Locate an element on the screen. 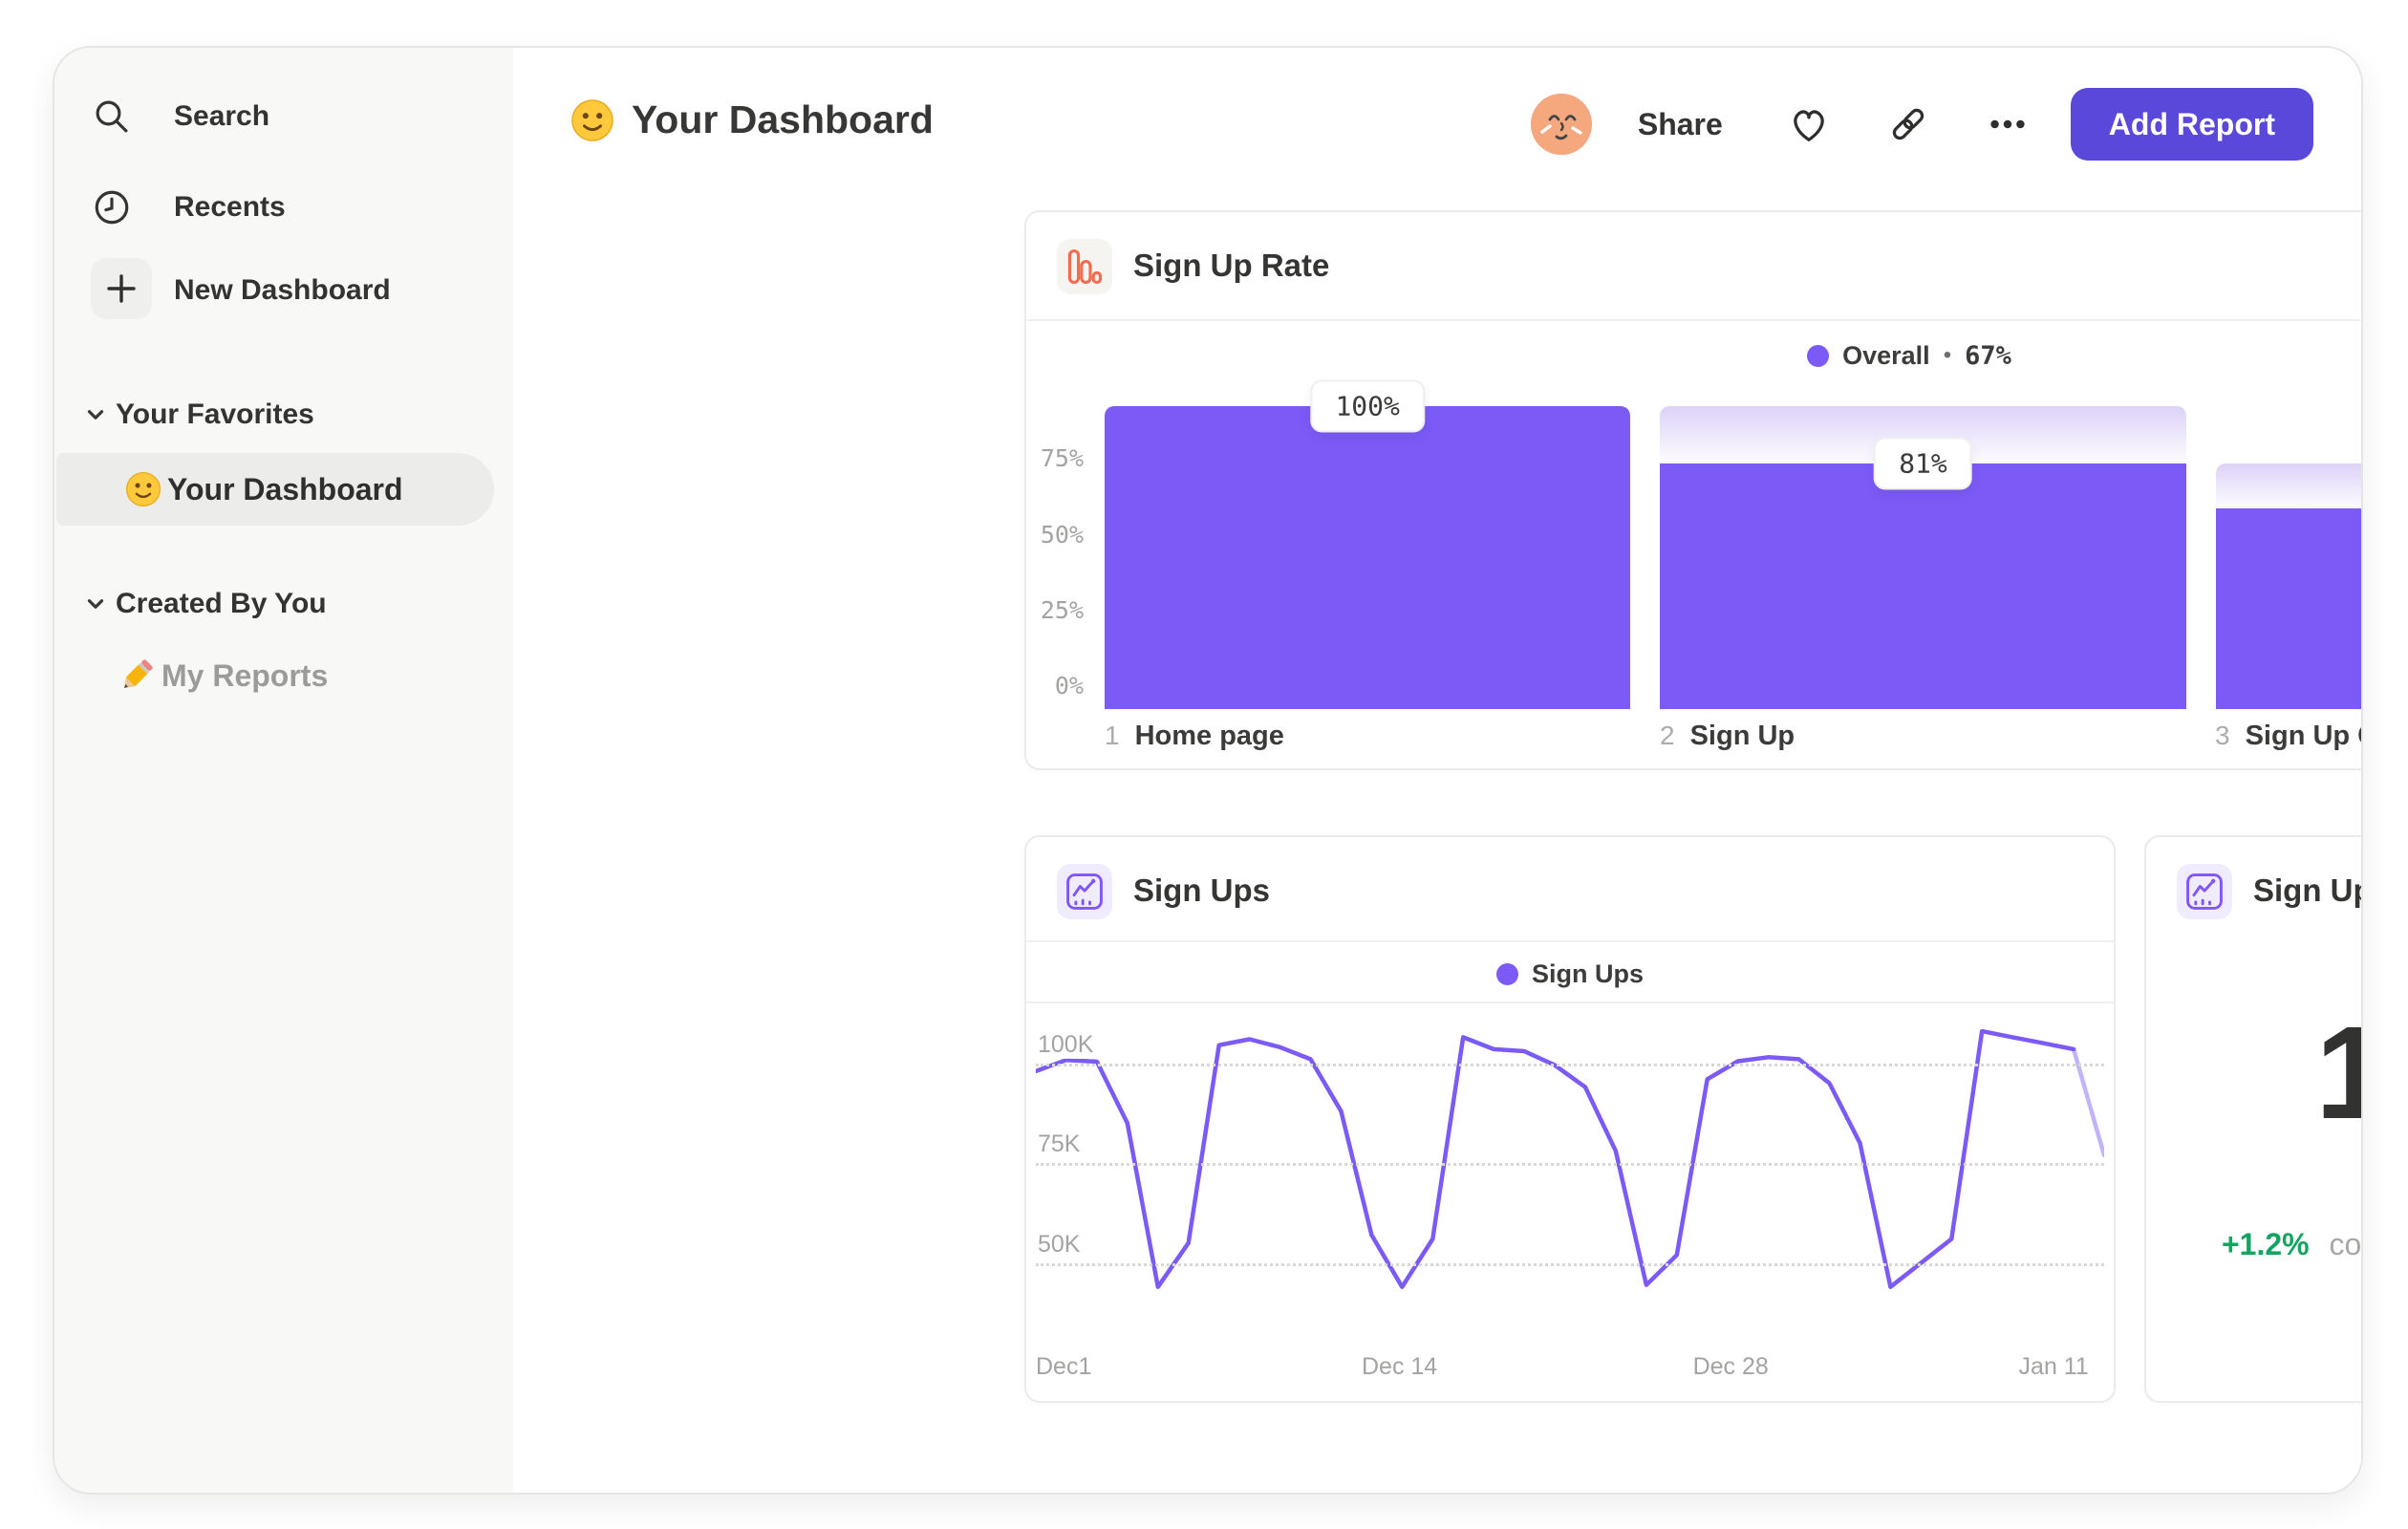 This screenshot has height=1529, width=2408. sidebar-section-your-favorites: Your Favorites is located at coordinates (283, 415).